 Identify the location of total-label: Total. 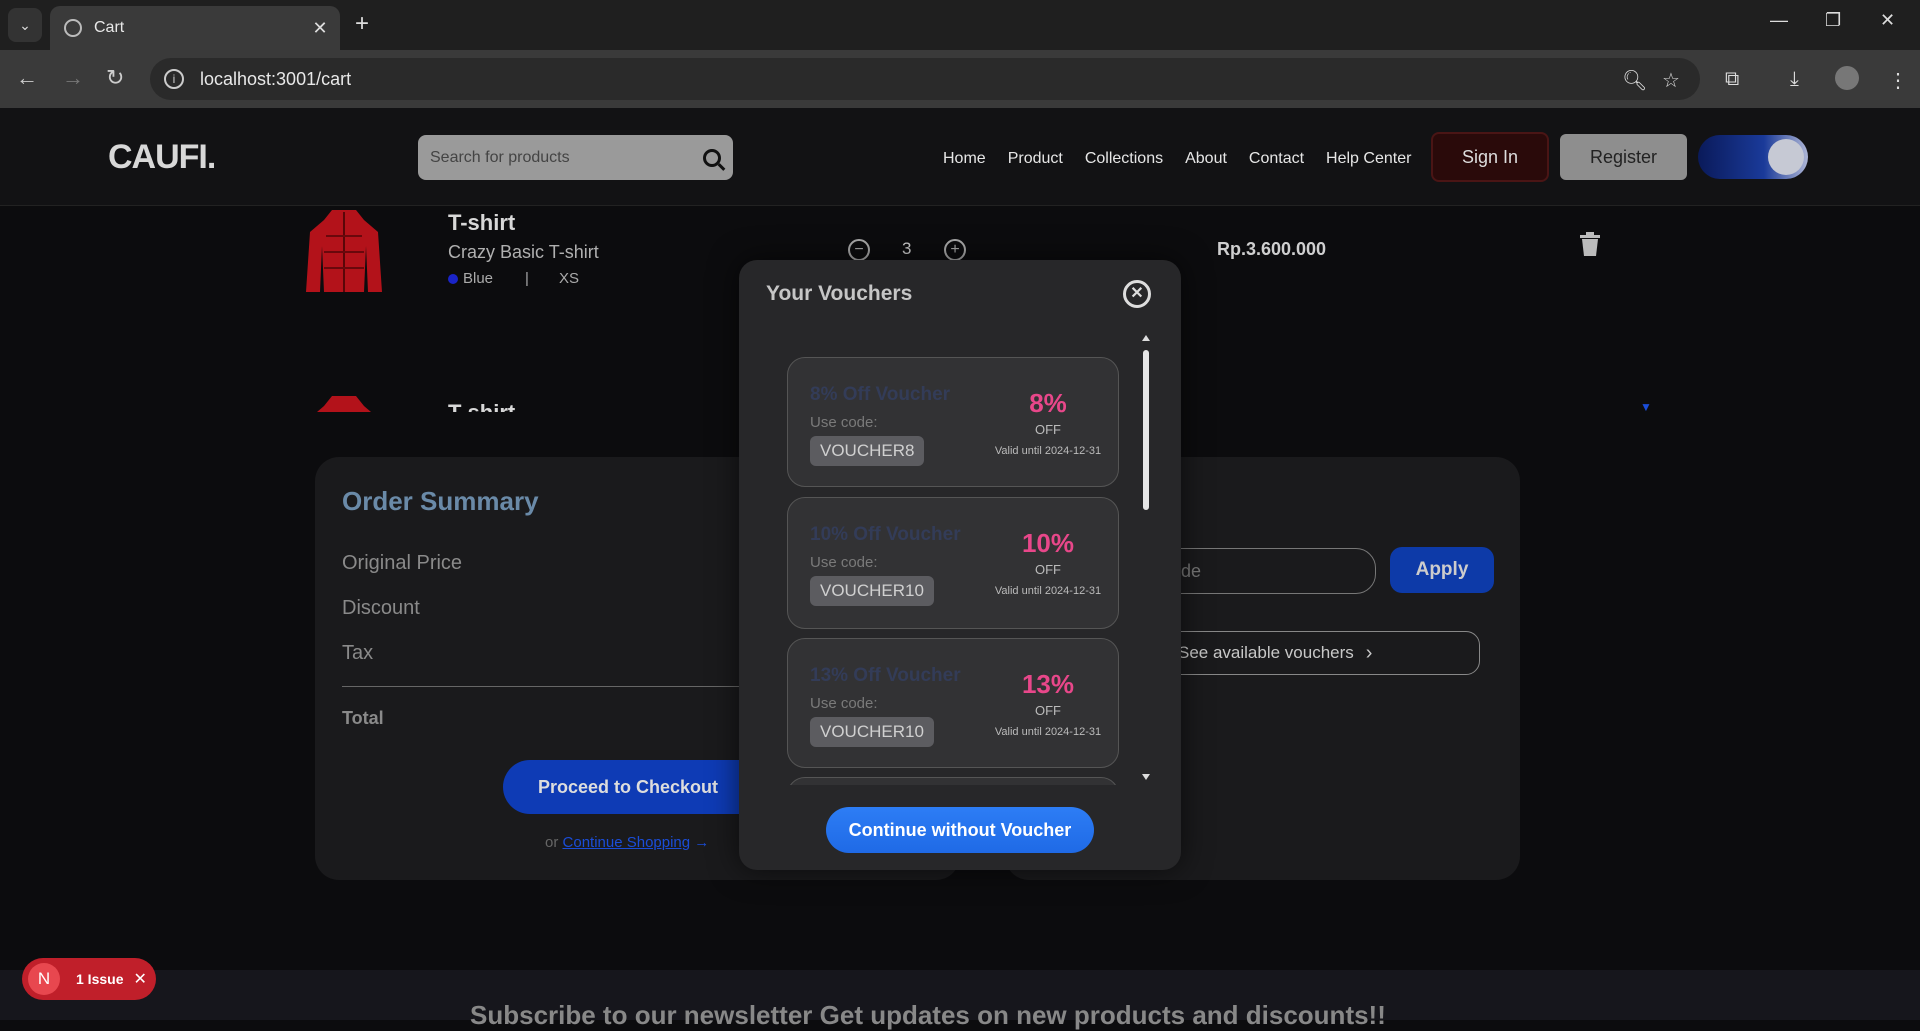
(363, 718).